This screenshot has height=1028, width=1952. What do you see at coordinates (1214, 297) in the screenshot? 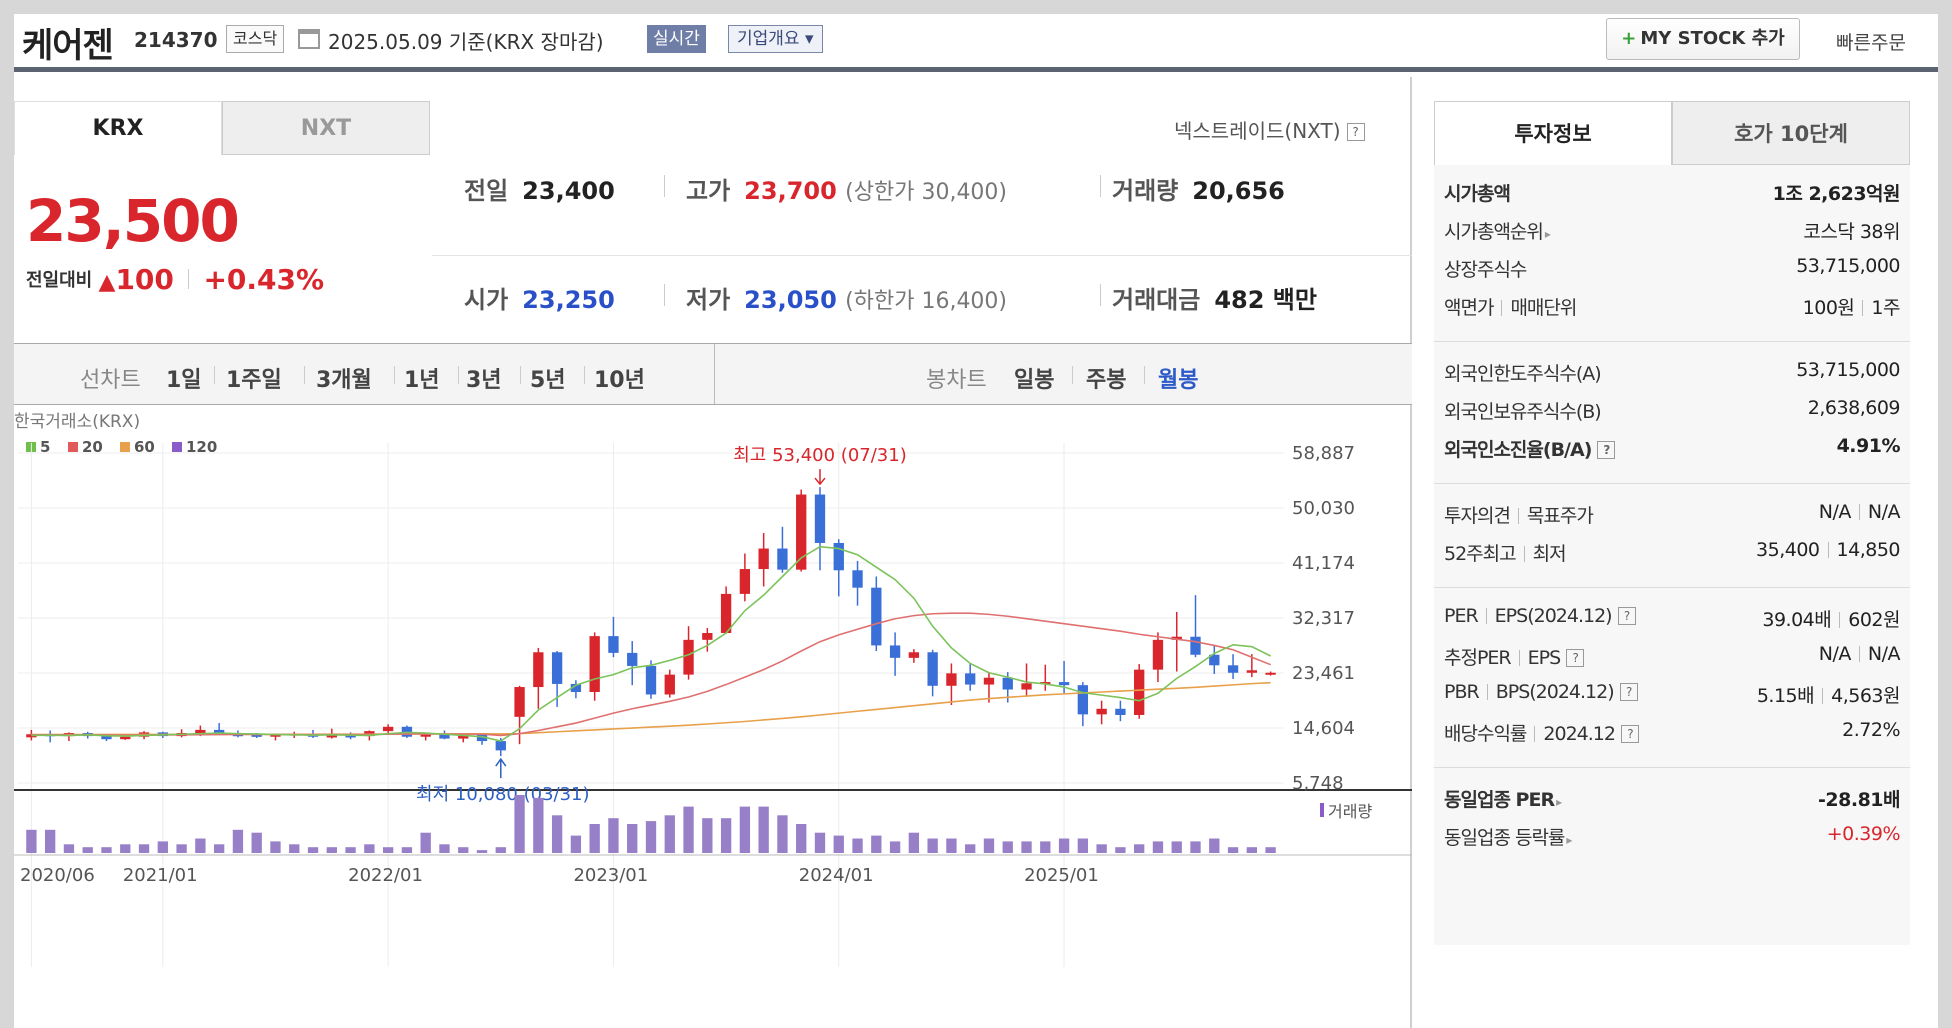
I see `trade-amount: 거래대금 482 백만` at bounding box center [1214, 297].